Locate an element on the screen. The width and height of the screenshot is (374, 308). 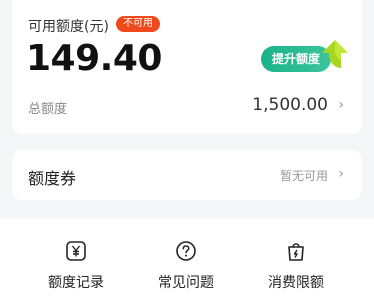
status-badge: 不可用 is located at coordinates (138, 24).